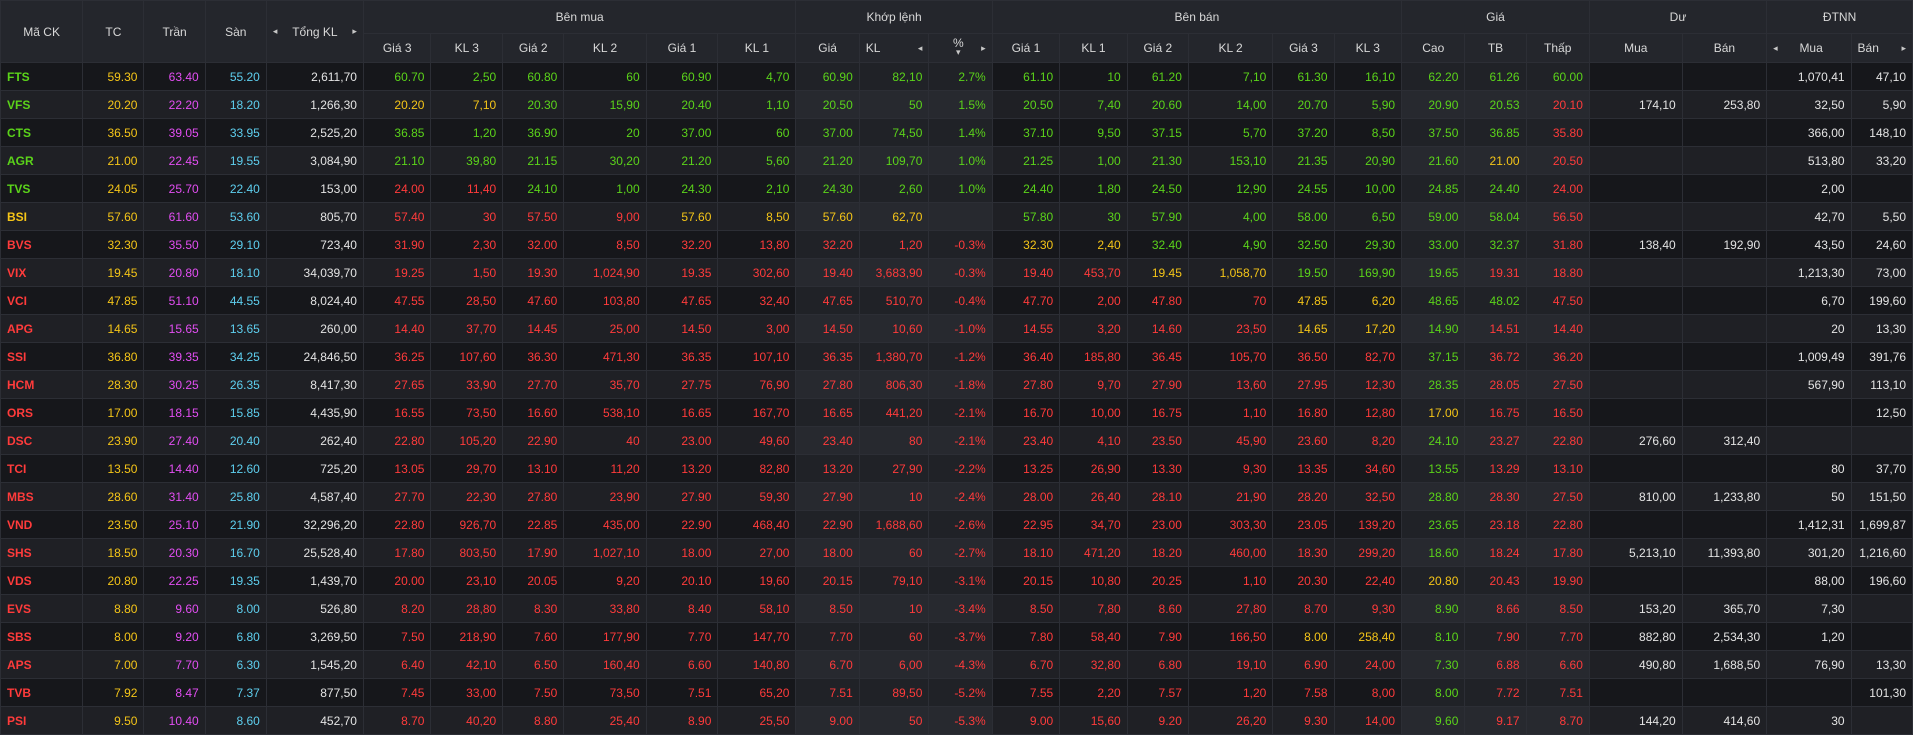 This screenshot has height=735, width=1913. What do you see at coordinates (42, 188) in the screenshot?
I see `cell-symbol: TVS` at bounding box center [42, 188].